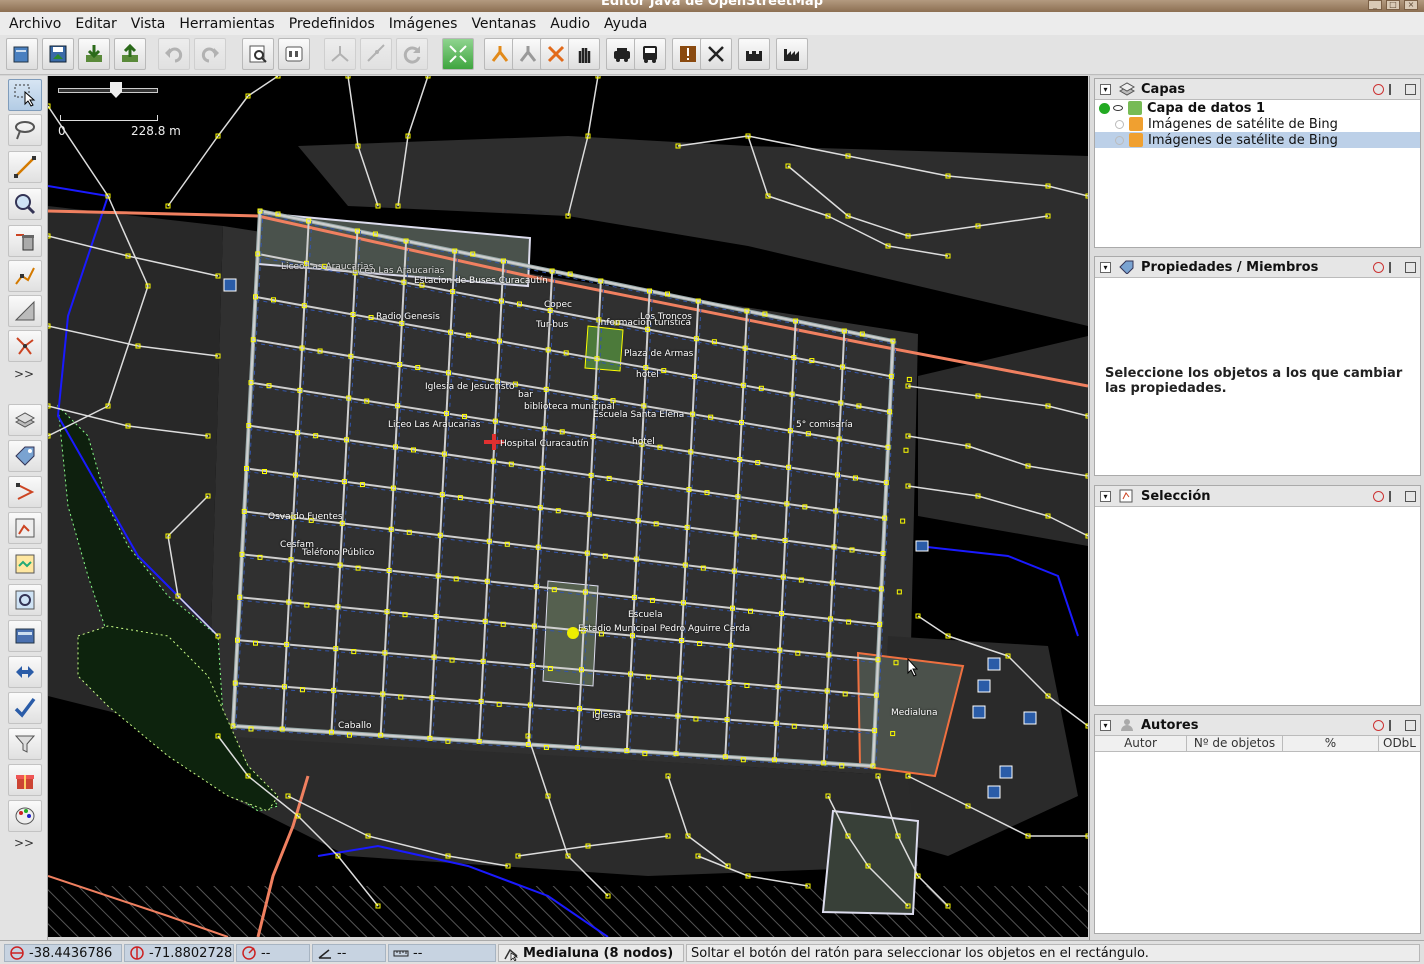  I want to click on properties-panel-header: ▾ Propiedades / Miembros, so click(1257, 267).